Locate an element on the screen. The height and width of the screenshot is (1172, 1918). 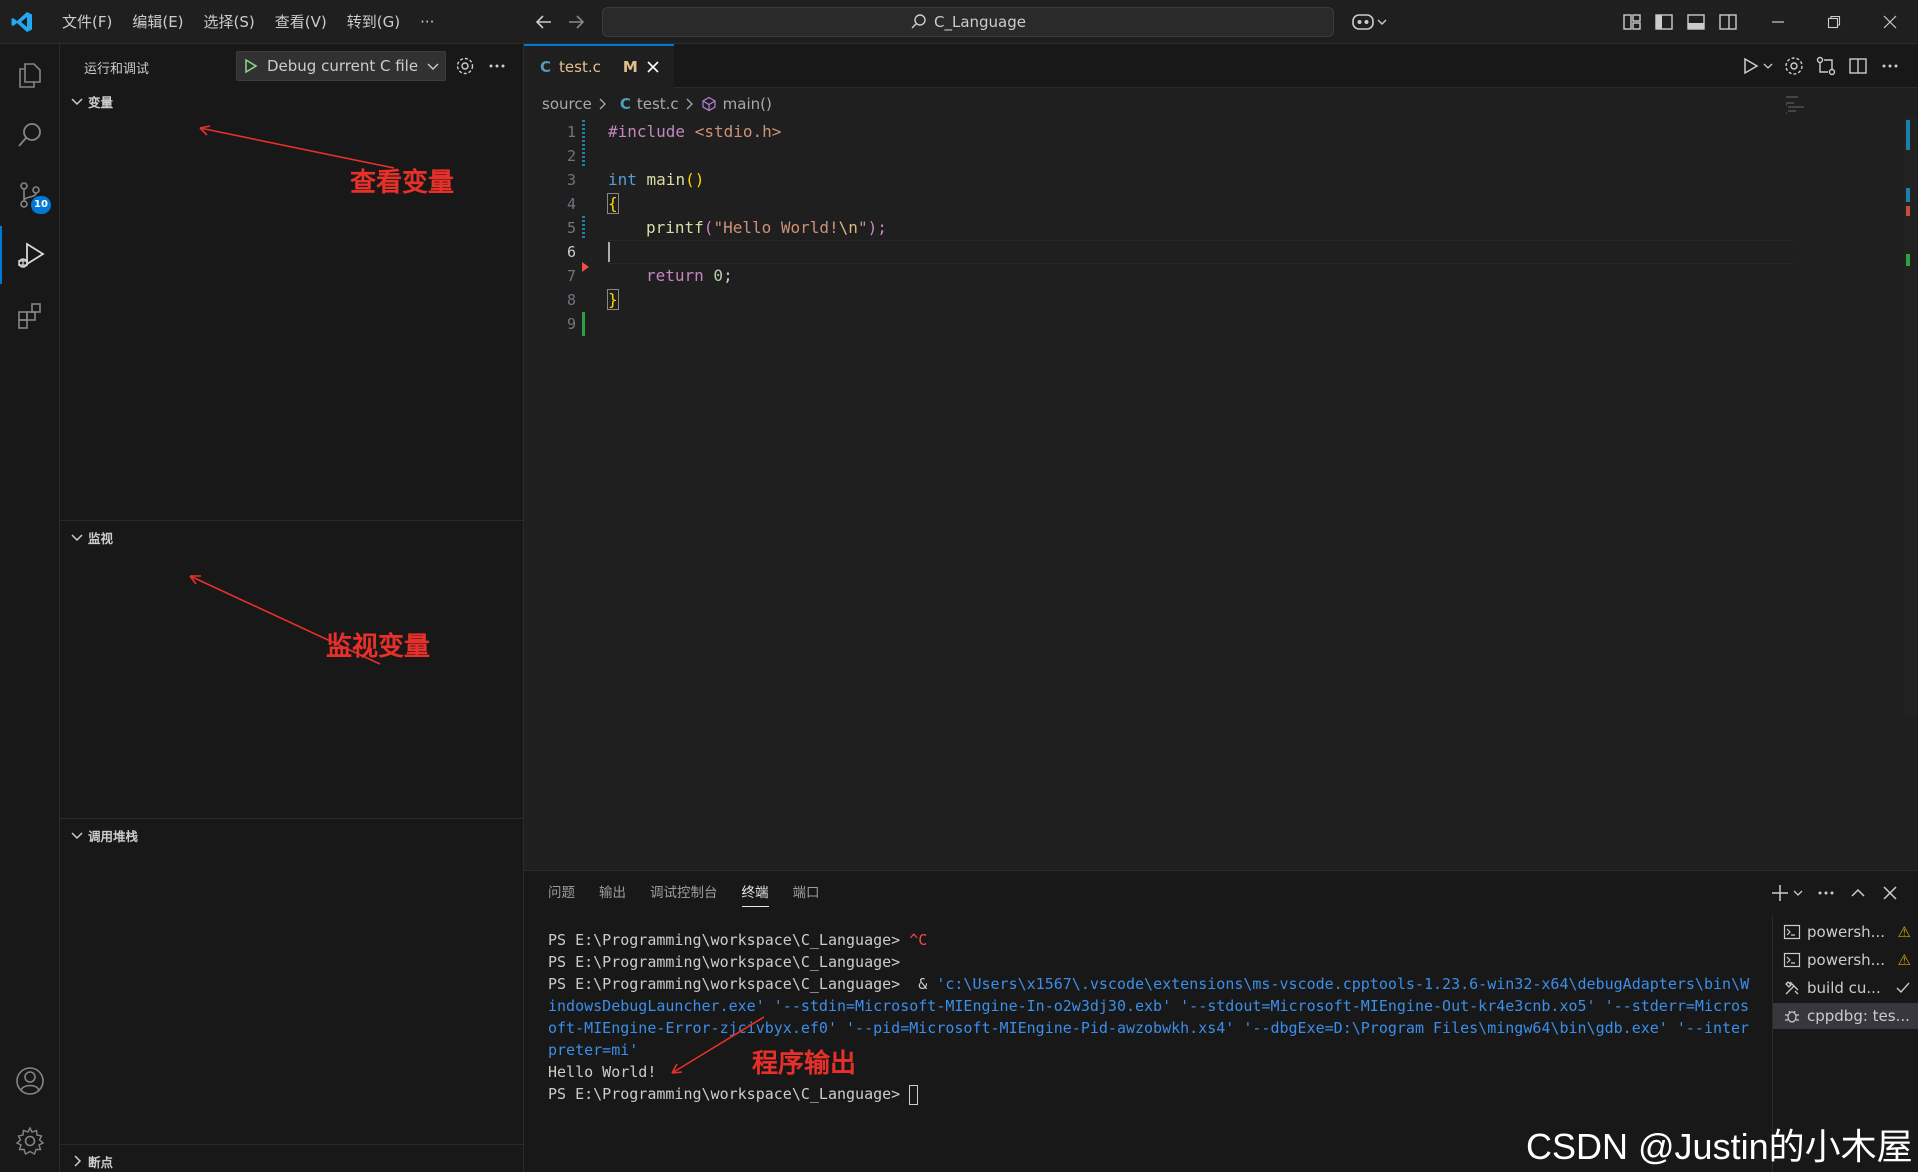
editor-tabs: C test.c M is located at coordinates (1221, 66).